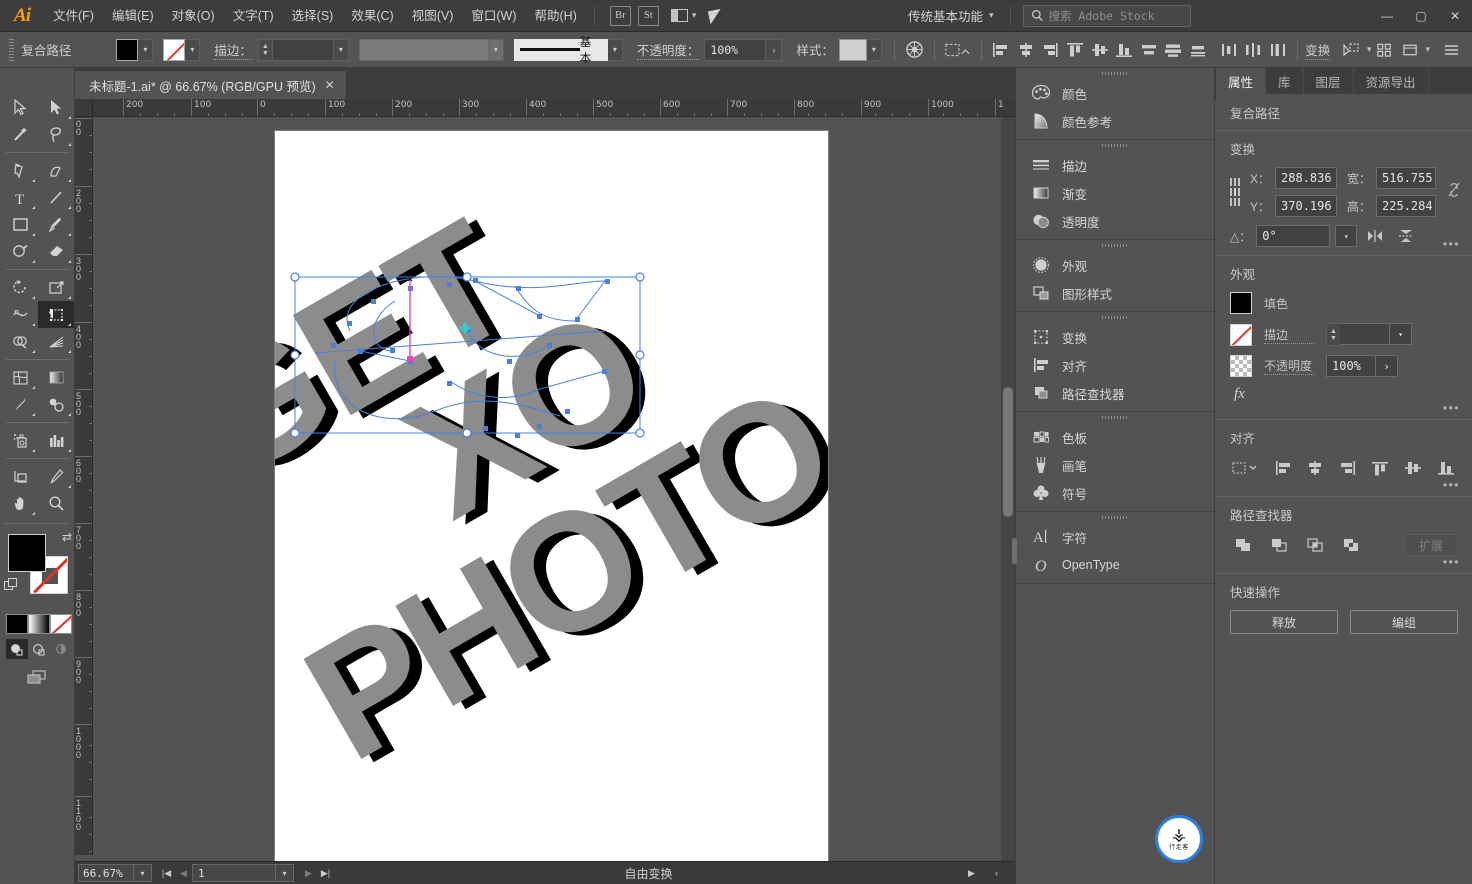 The width and height of the screenshot is (1472, 884). What do you see at coordinates (1451, 244) in the screenshot?
I see `transform-more-options: •••` at bounding box center [1451, 244].